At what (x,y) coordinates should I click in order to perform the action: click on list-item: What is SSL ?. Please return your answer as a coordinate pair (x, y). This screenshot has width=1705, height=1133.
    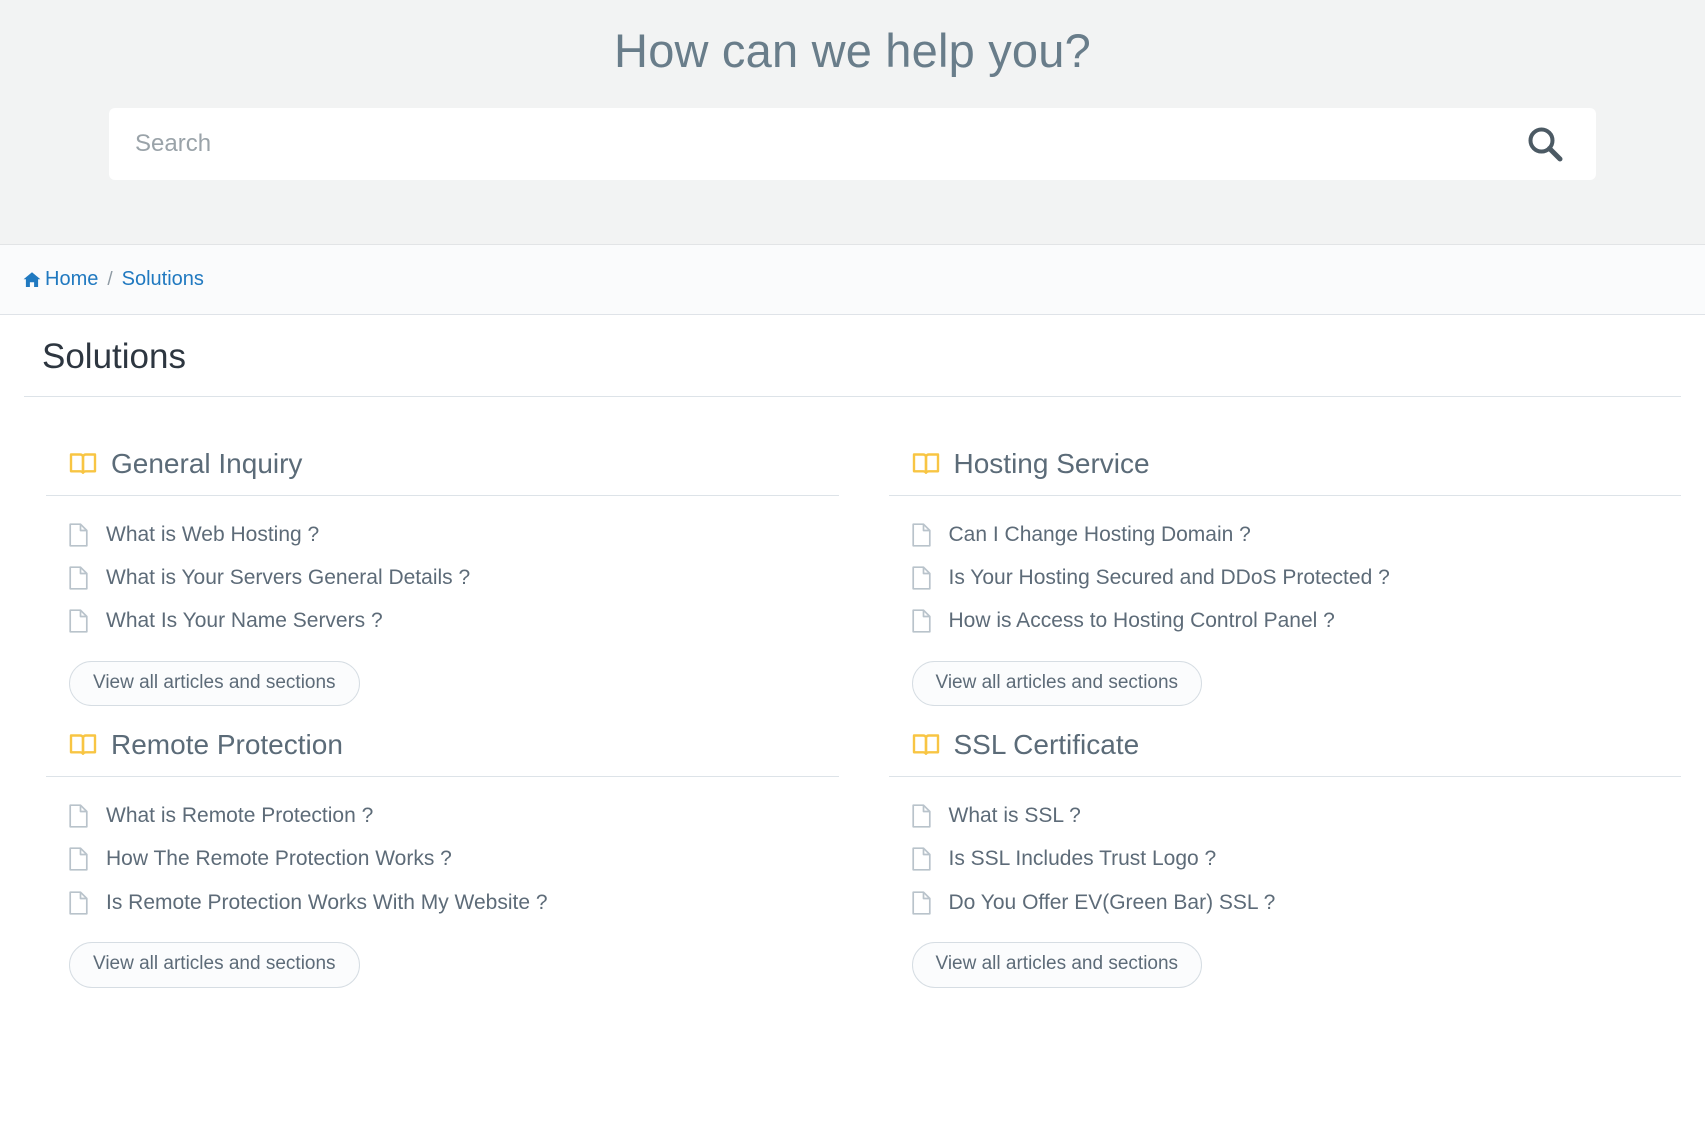
    Looking at the image, I should click on (1296, 816).